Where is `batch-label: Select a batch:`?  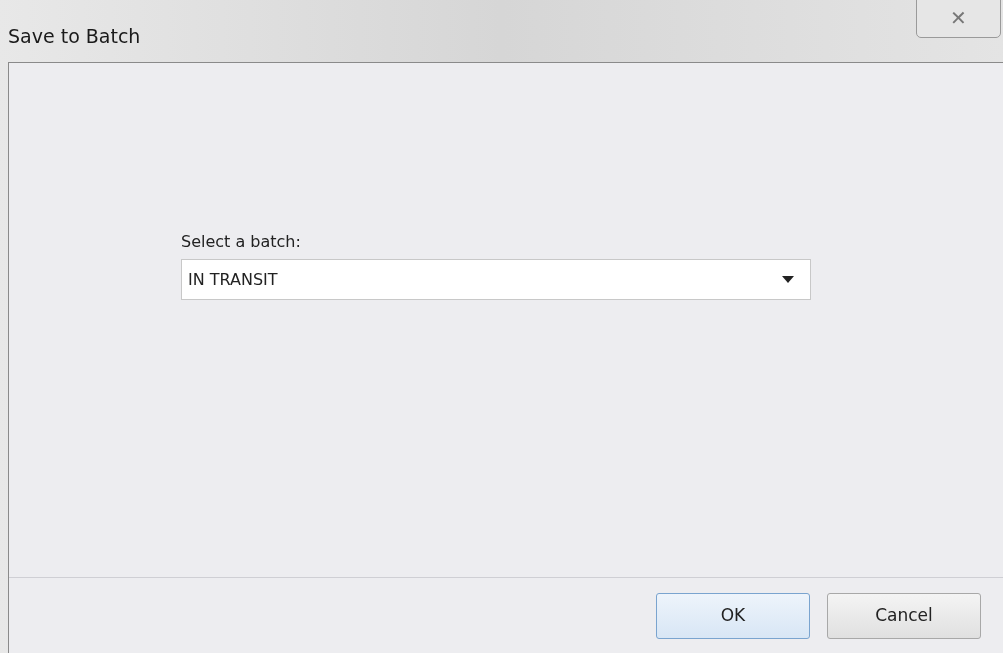 batch-label: Select a batch: is located at coordinates (241, 242).